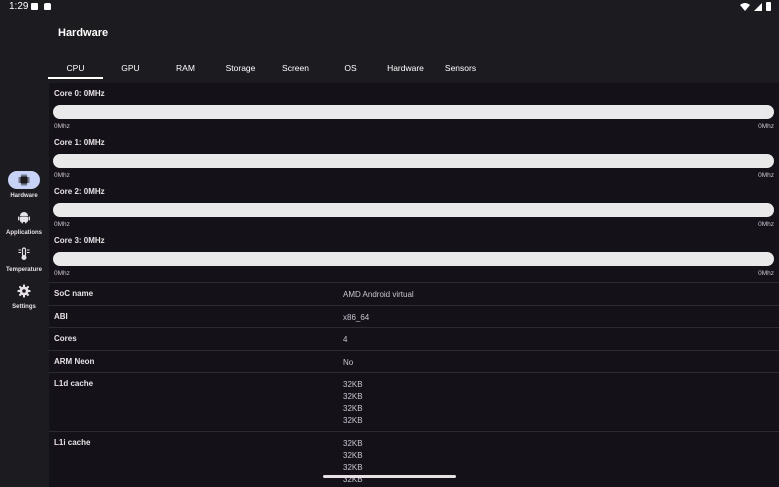  Describe the element at coordinates (414, 401) in the screenshot. I see `info-row-l1d-cache: L1d cache 32KB 32KB 32KB 32KB` at that location.